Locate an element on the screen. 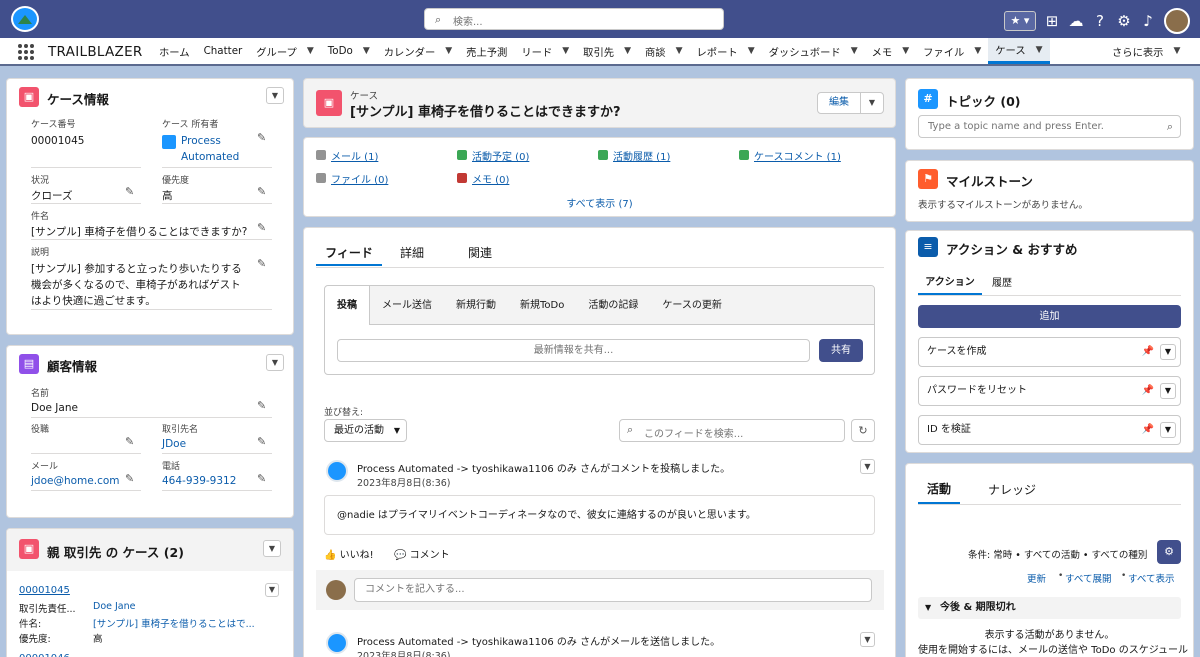 This screenshot has height=657, width=1200. parent-cases-menu-button: ▼ is located at coordinates (272, 548).